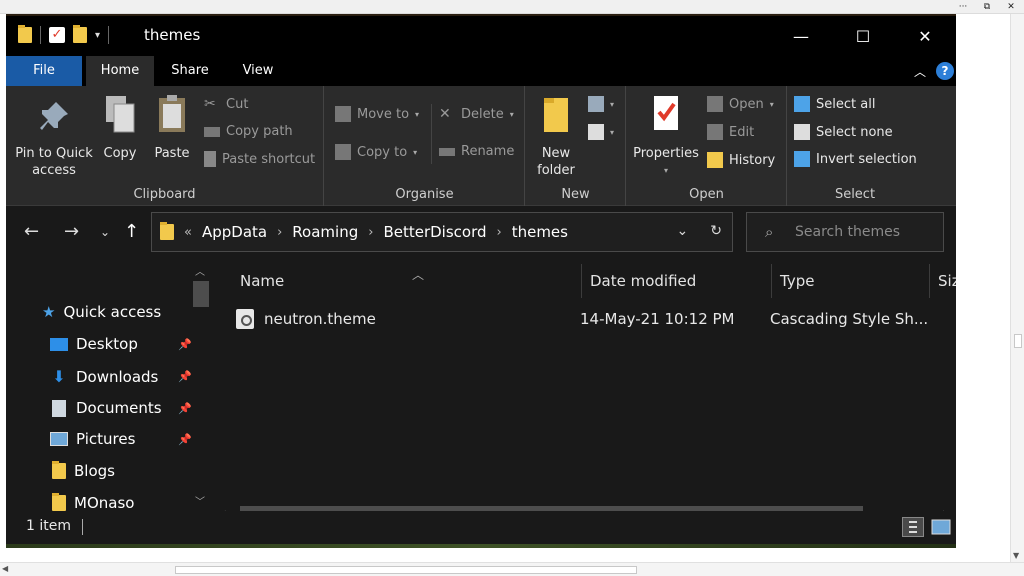 The width and height of the screenshot is (1024, 576). What do you see at coordinates (325, 232) in the screenshot?
I see `breadcrumb-roaming: Roaming` at bounding box center [325, 232].